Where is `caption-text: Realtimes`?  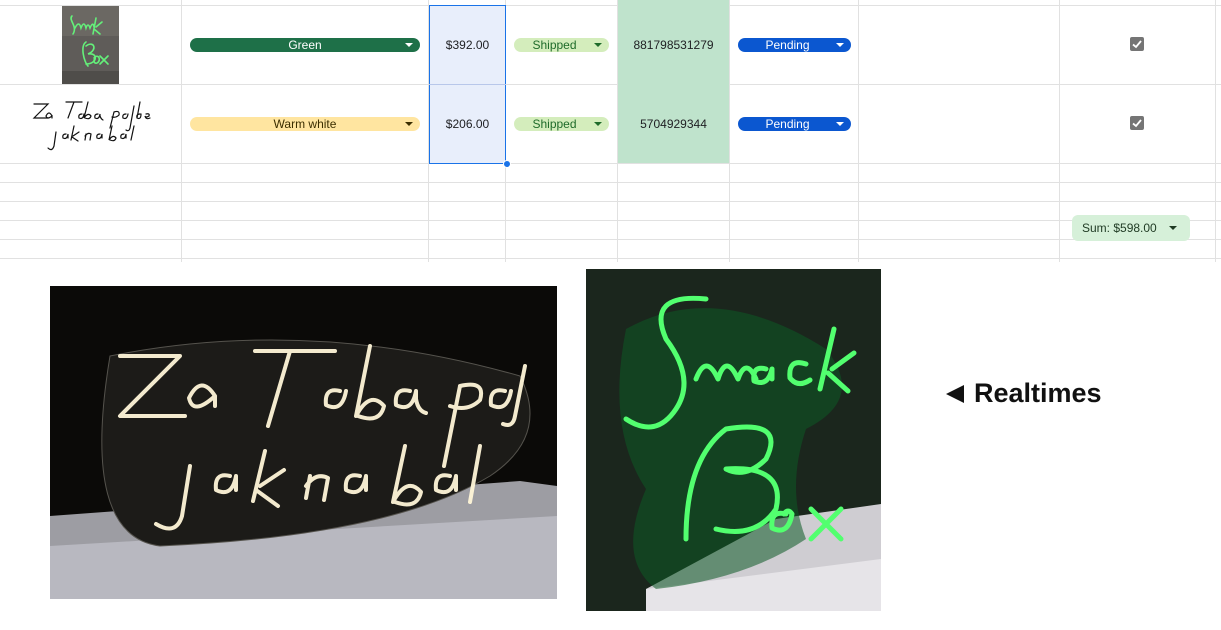 caption-text: Realtimes is located at coordinates (1038, 393).